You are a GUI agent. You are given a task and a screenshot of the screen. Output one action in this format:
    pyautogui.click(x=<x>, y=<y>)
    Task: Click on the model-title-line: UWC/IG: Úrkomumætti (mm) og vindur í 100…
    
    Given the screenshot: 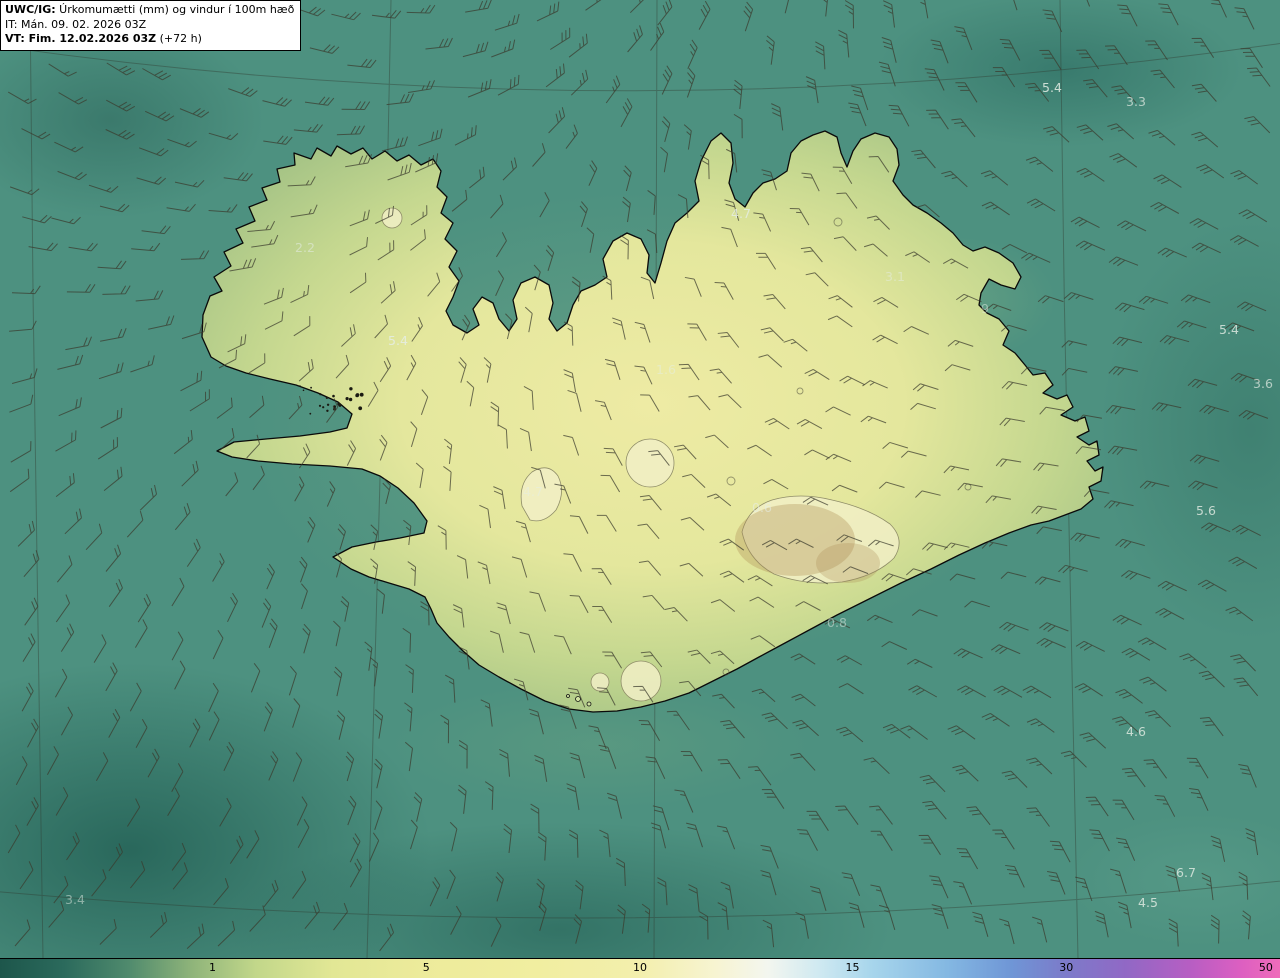 What is the action you would take?
    pyautogui.click(x=149, y=10)
    